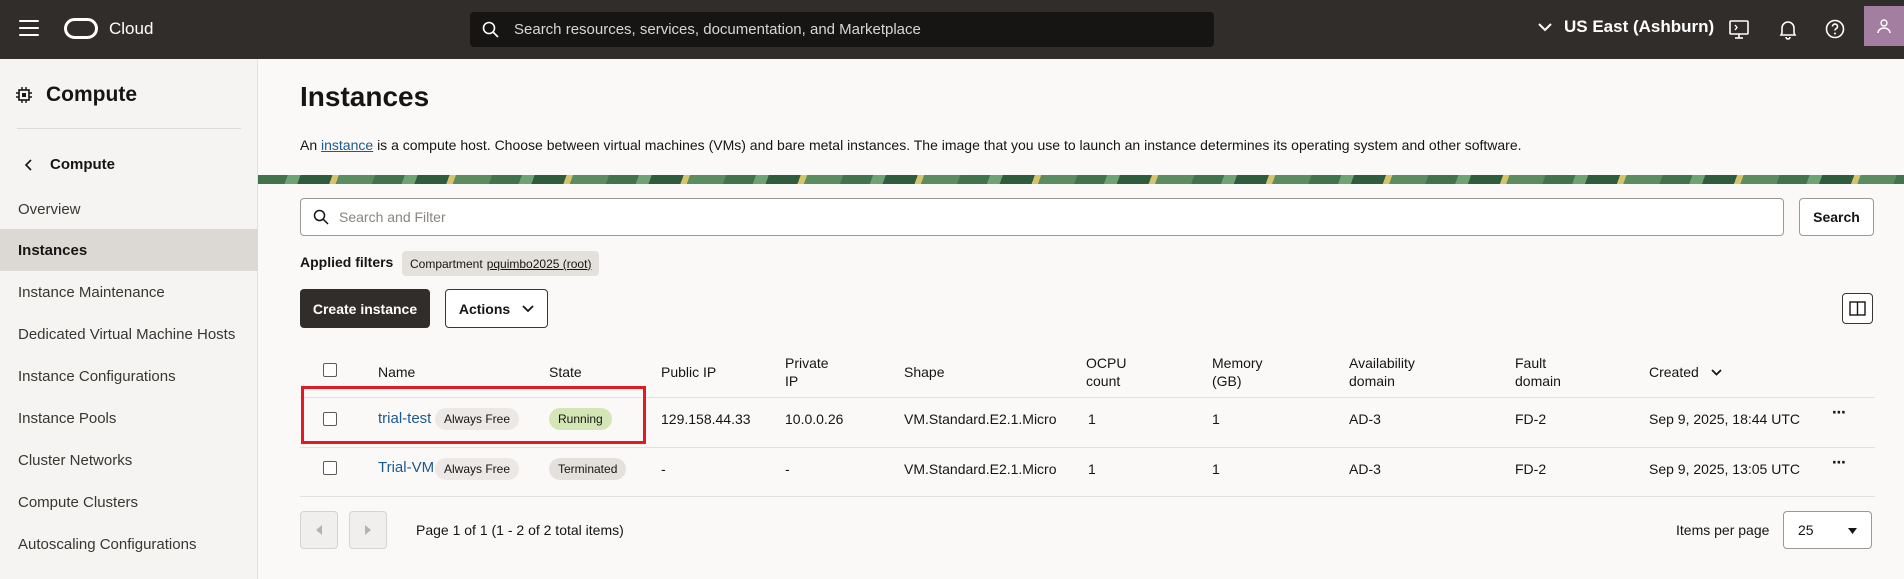 Image resolution: width=1904 pixels, height=579 pixels. Describe the element at coordinates (1042, 217) in the screenshot. I see `search-filter-input: Search and Filter` at that location.